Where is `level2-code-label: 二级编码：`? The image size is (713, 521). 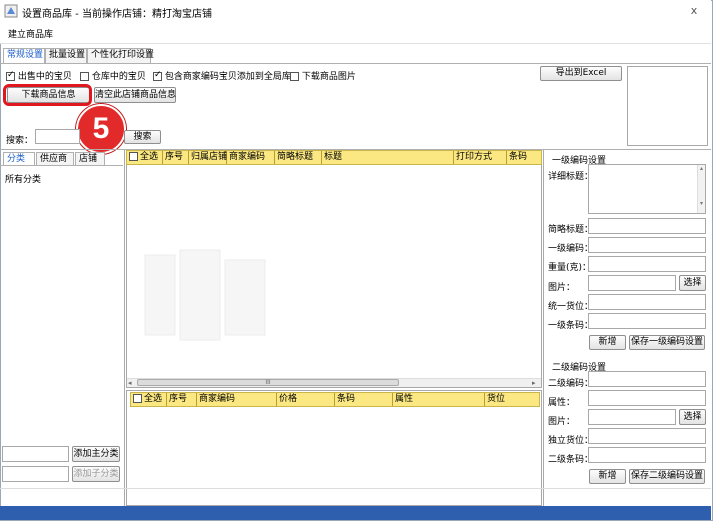 level2-code-label: 二级编码： is located at coordinates (571, 384).